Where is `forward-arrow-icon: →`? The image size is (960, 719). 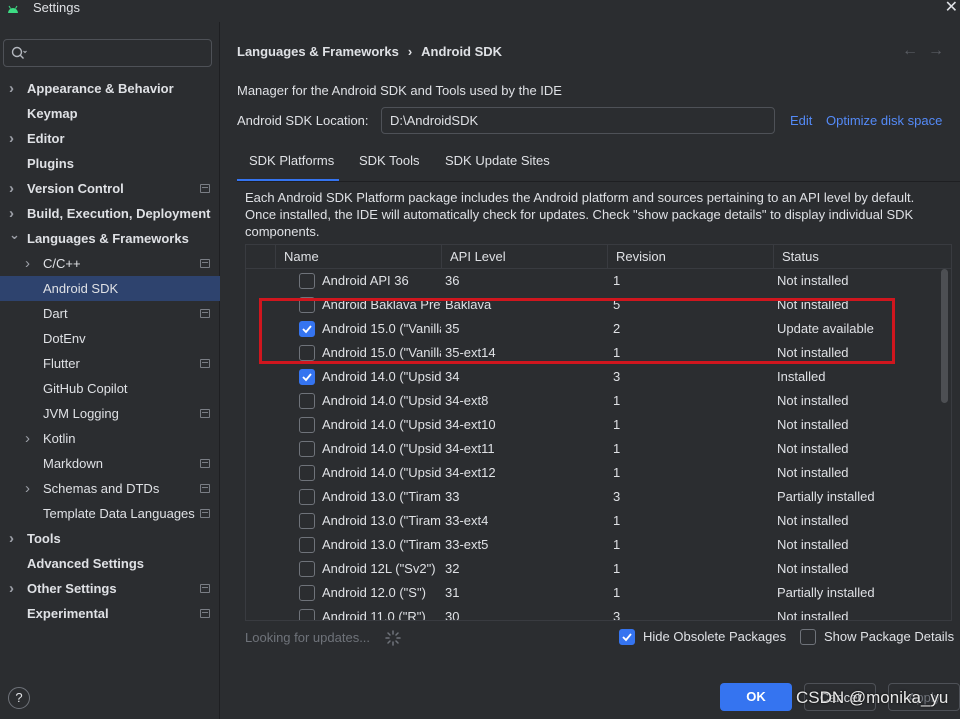 forward-arrow-icon: → is located at coordinates (941, 50).